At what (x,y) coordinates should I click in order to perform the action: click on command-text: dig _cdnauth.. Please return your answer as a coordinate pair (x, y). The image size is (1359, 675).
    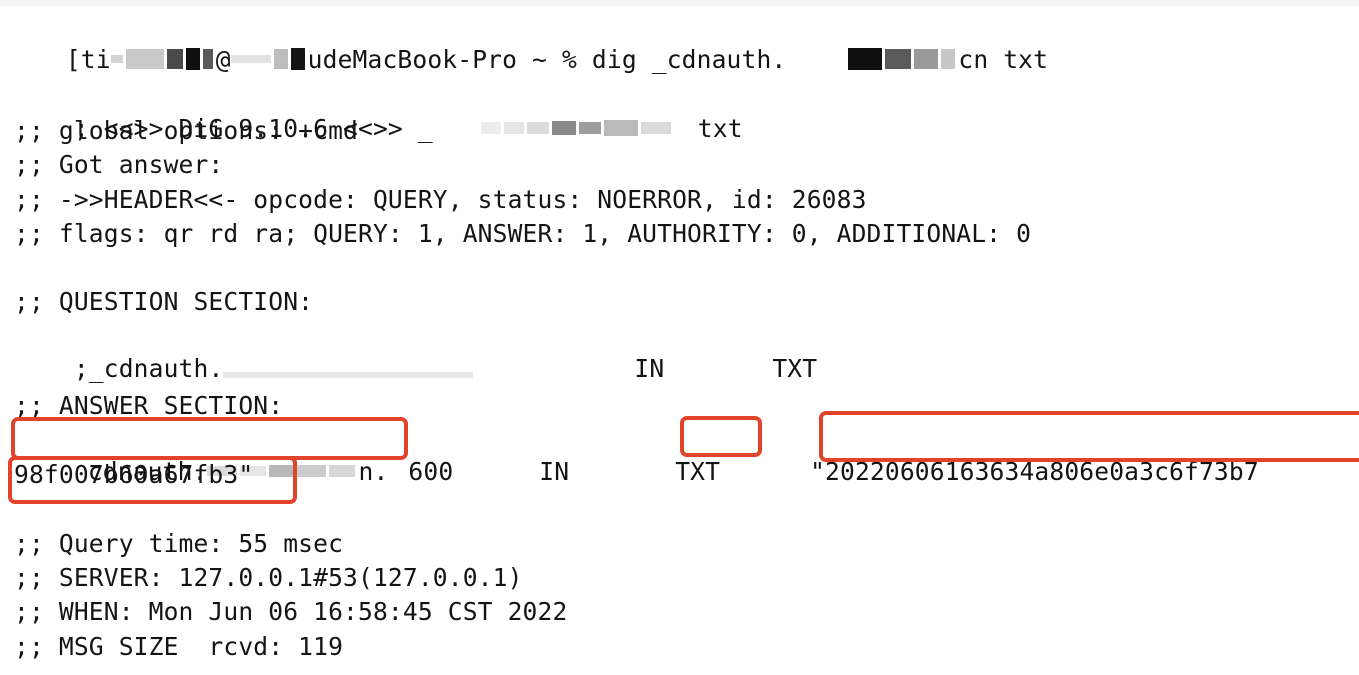
    Looking at the image, I should click on (689, 59).